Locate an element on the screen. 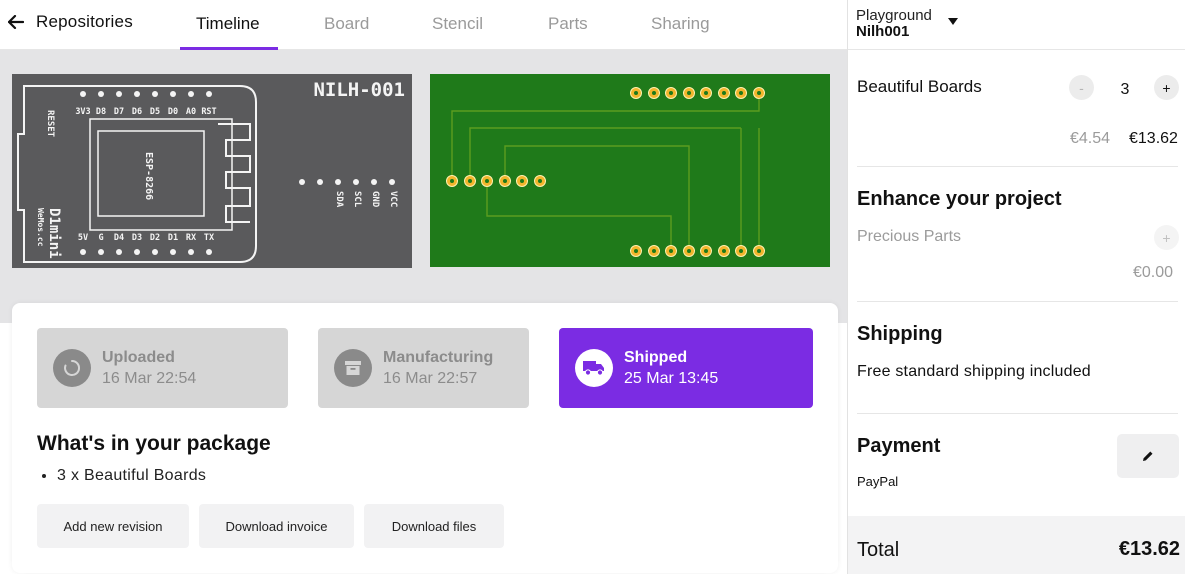 The image size is (1185, 574). tab-timeline: Timeline is located at coordinates (228, 24).